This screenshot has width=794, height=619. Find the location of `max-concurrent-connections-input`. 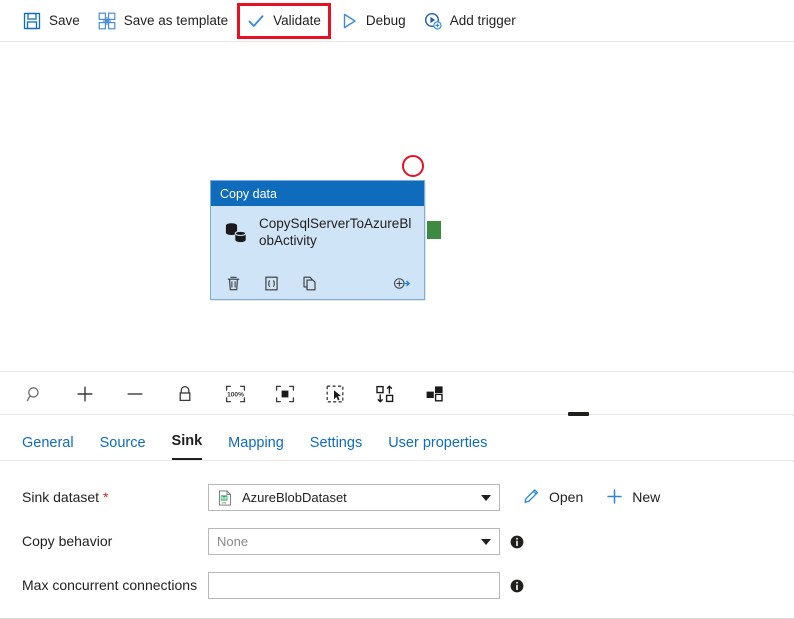

max-concurrent-connections-input is located at coordinates (354, 585).